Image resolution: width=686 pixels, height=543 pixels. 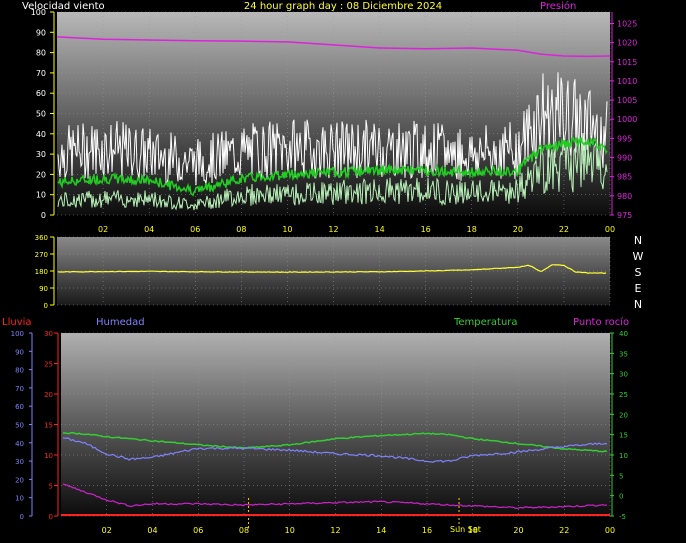 I want to click on y2-tick-label: 1010, so click(x=627, y=81).